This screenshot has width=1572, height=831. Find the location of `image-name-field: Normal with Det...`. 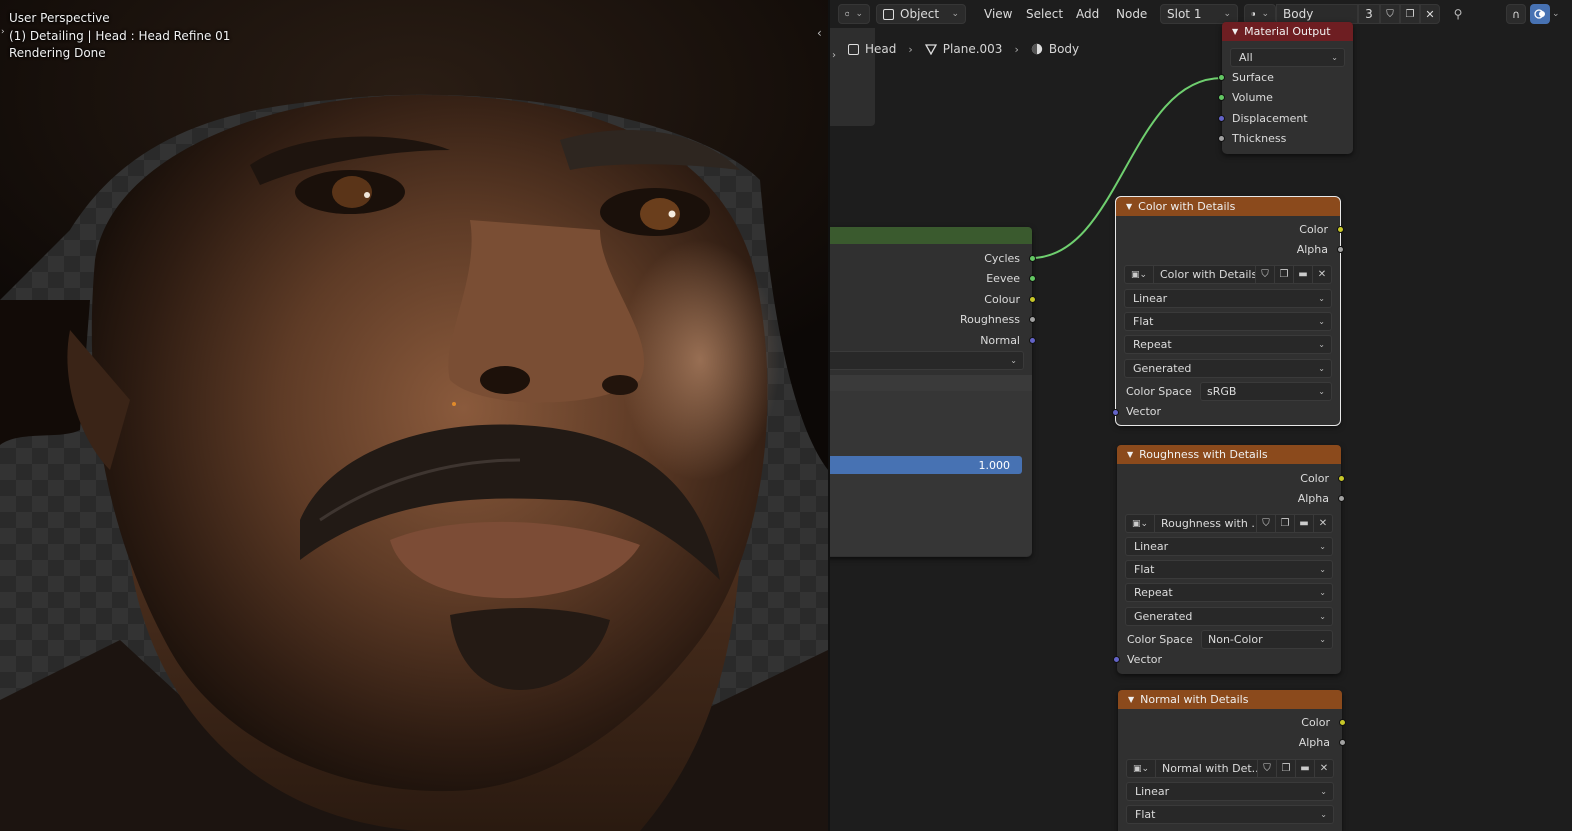

image-name-field: Normal with Det... is located at coordinates (1207, 768).